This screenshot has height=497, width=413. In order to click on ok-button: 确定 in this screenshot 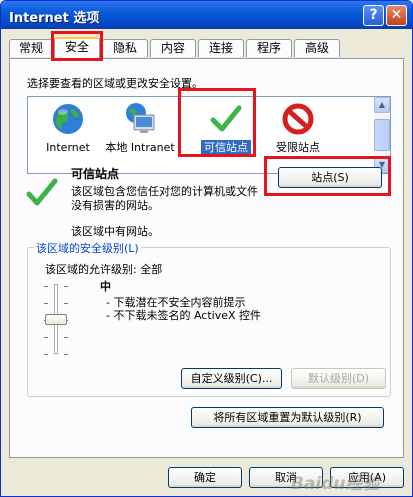, I will do `click(205, 477)`.